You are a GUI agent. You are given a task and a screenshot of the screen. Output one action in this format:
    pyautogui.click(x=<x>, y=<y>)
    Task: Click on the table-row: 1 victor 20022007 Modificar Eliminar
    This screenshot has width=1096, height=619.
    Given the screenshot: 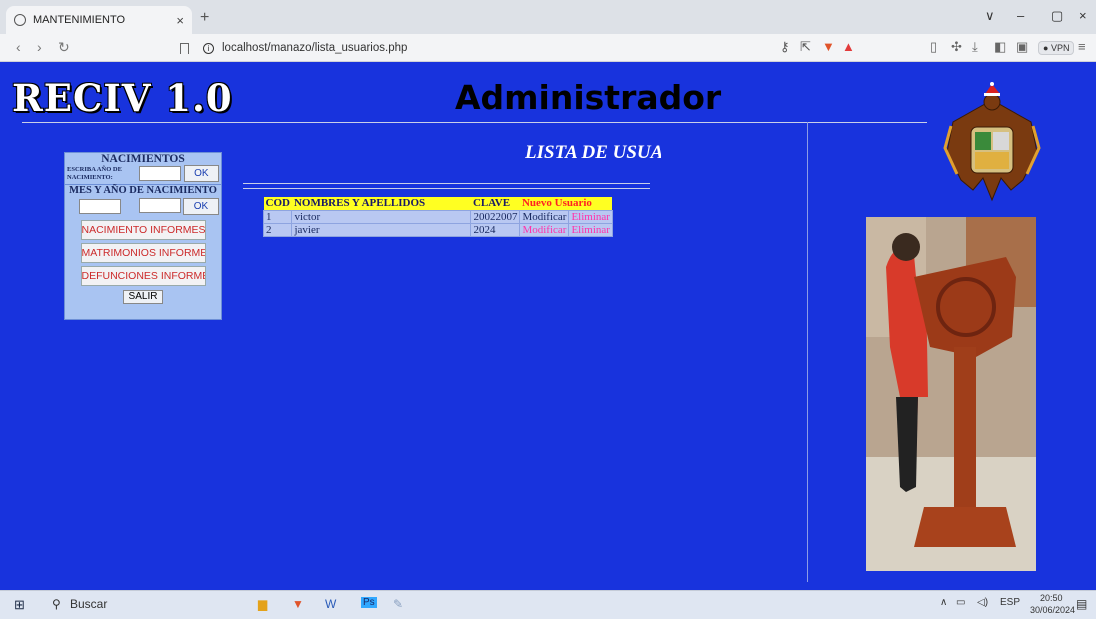 What is the action you would take?
    pyautogui.click(x=437, y=216)
    